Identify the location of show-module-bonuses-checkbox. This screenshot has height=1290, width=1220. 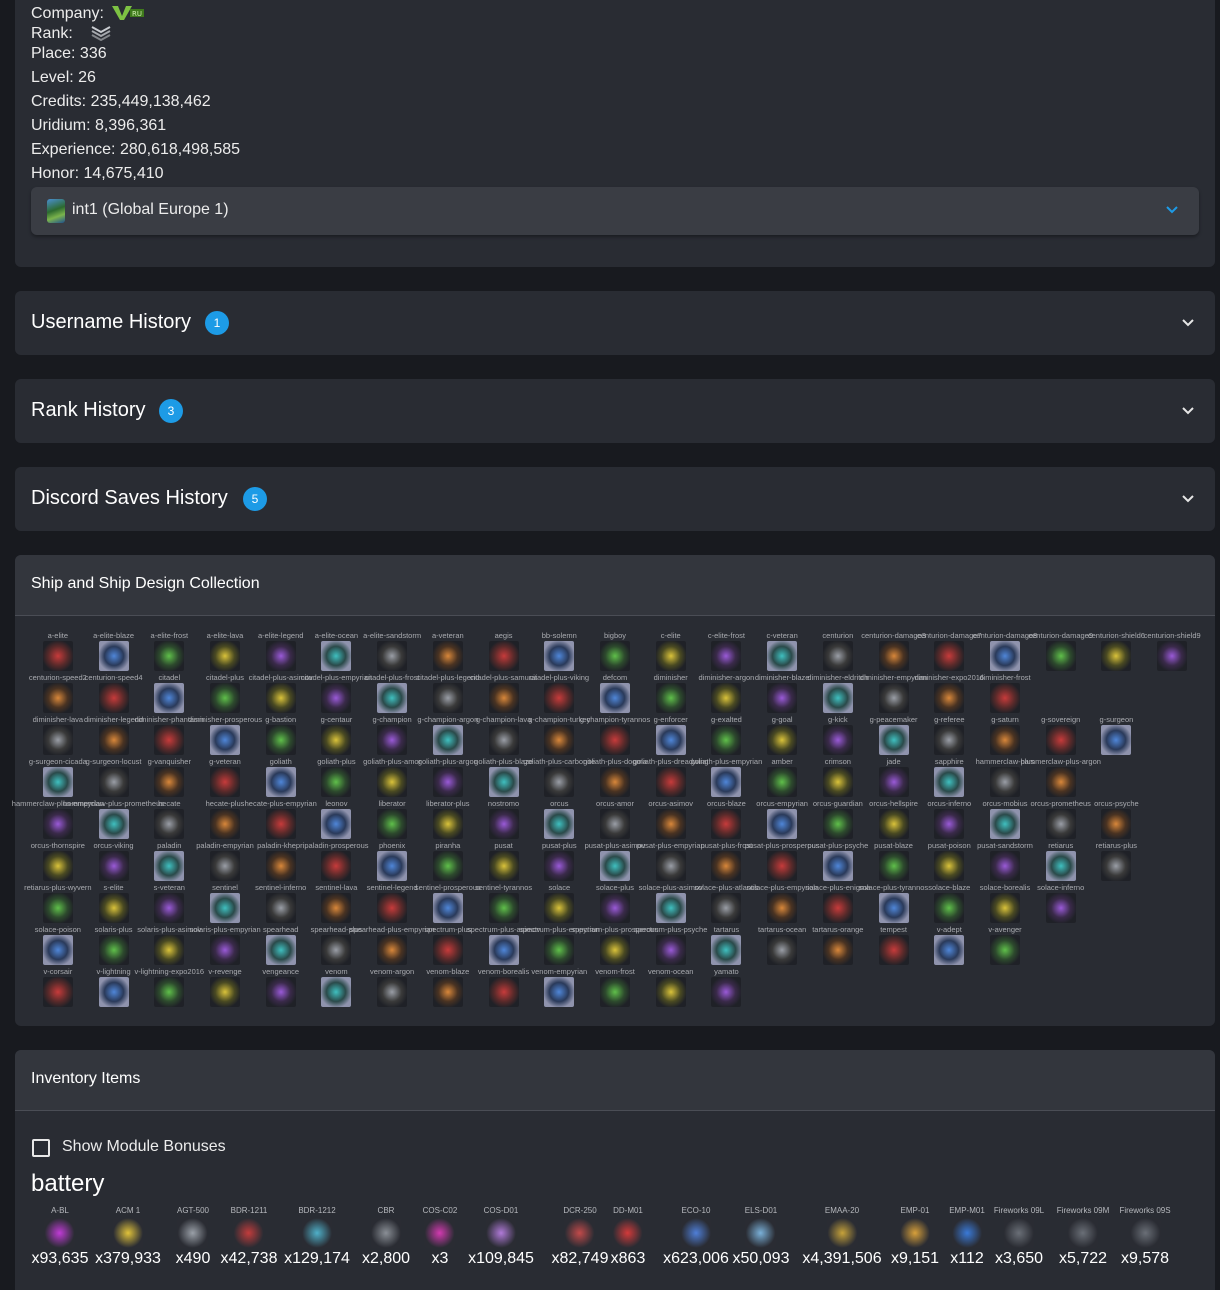
(41, 1148).